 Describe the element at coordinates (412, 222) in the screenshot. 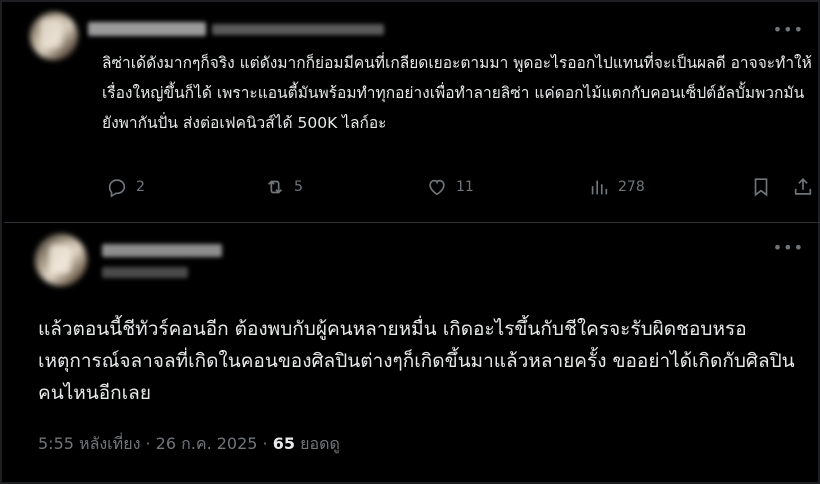

I see `divider` at that location.